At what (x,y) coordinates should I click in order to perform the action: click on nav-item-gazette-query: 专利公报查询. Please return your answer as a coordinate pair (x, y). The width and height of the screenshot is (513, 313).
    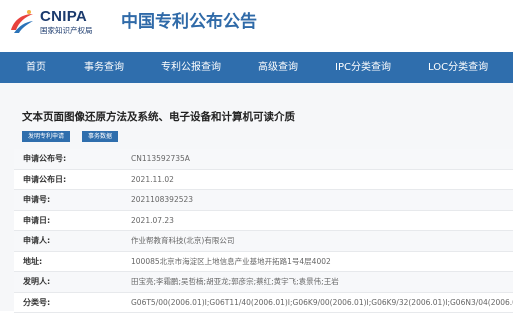
    Looking at the image, I should click on (191, 67).